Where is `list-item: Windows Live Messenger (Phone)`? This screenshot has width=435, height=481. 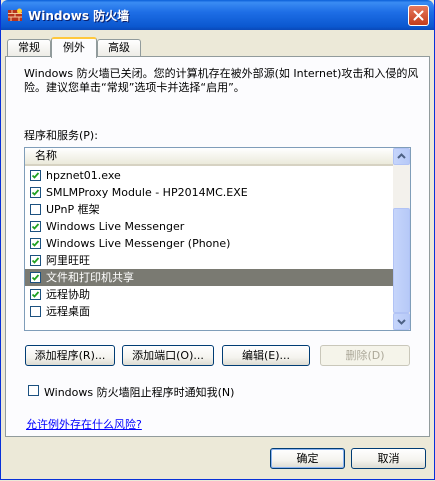
list-item: Windows Live Messenger (Phone) is located at coordinates (209, 243).